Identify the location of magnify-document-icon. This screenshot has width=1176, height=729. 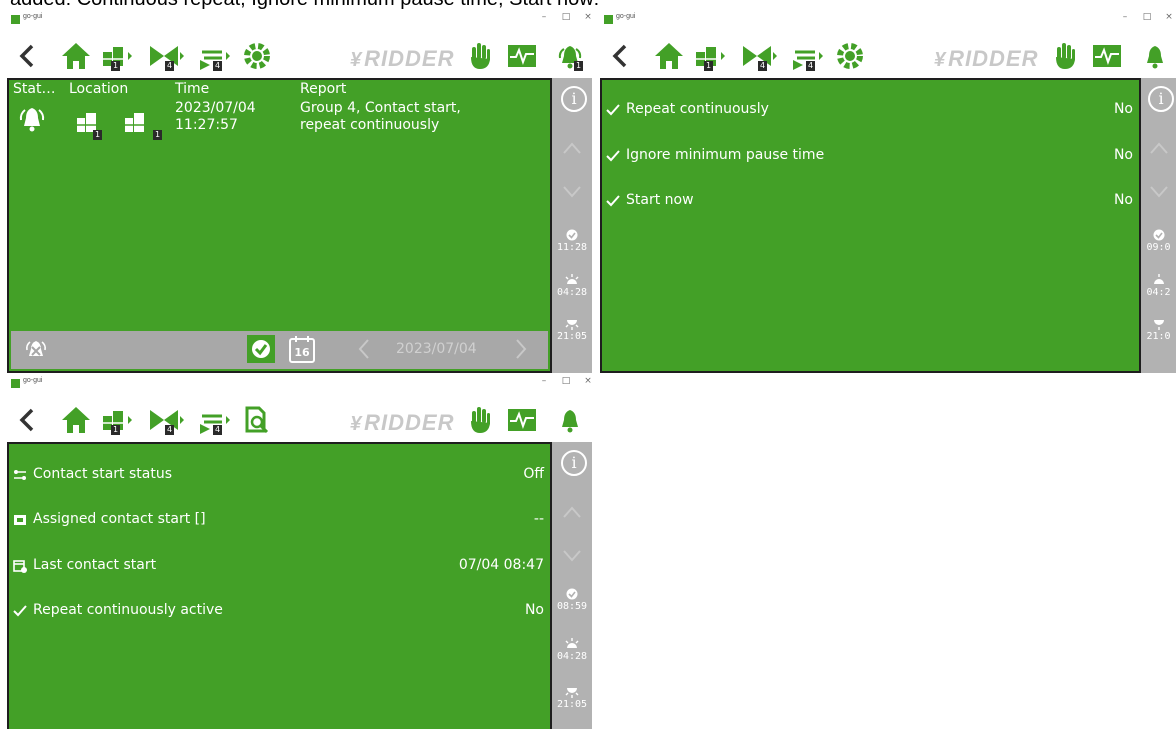
(257, 420).